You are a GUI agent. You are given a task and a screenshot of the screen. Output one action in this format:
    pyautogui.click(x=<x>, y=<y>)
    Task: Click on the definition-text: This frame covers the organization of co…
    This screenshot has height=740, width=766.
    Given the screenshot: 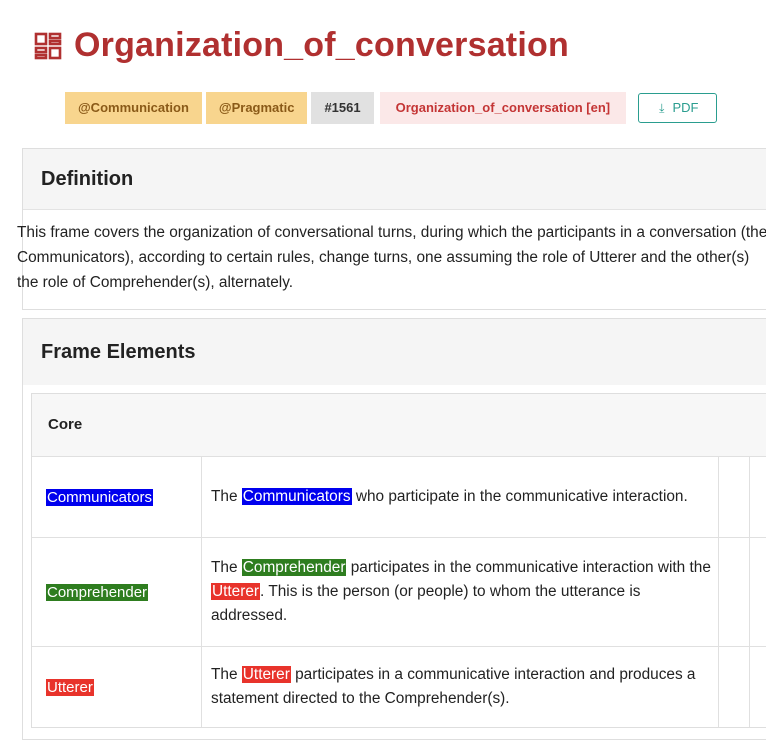 What is the action you would take?
    pyautogui.click(x=391, y=257)
    